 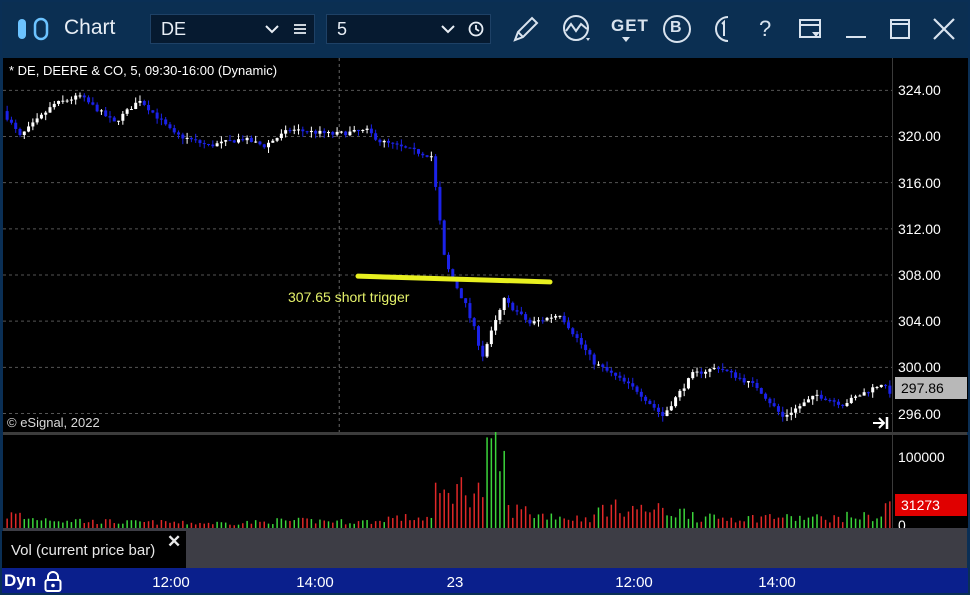 I want to click on app-title: Chart, so click(x=90, y=27).